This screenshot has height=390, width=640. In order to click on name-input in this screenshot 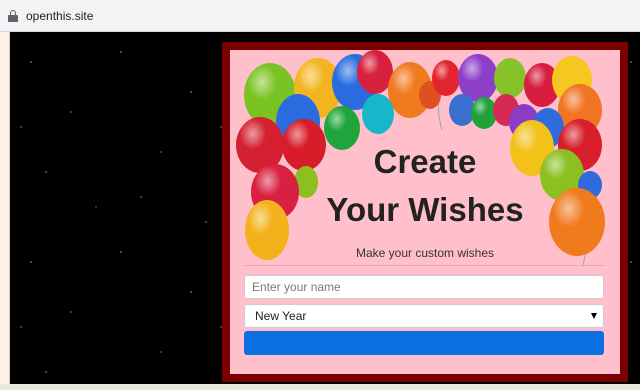, I will do `click(424, 287)`.